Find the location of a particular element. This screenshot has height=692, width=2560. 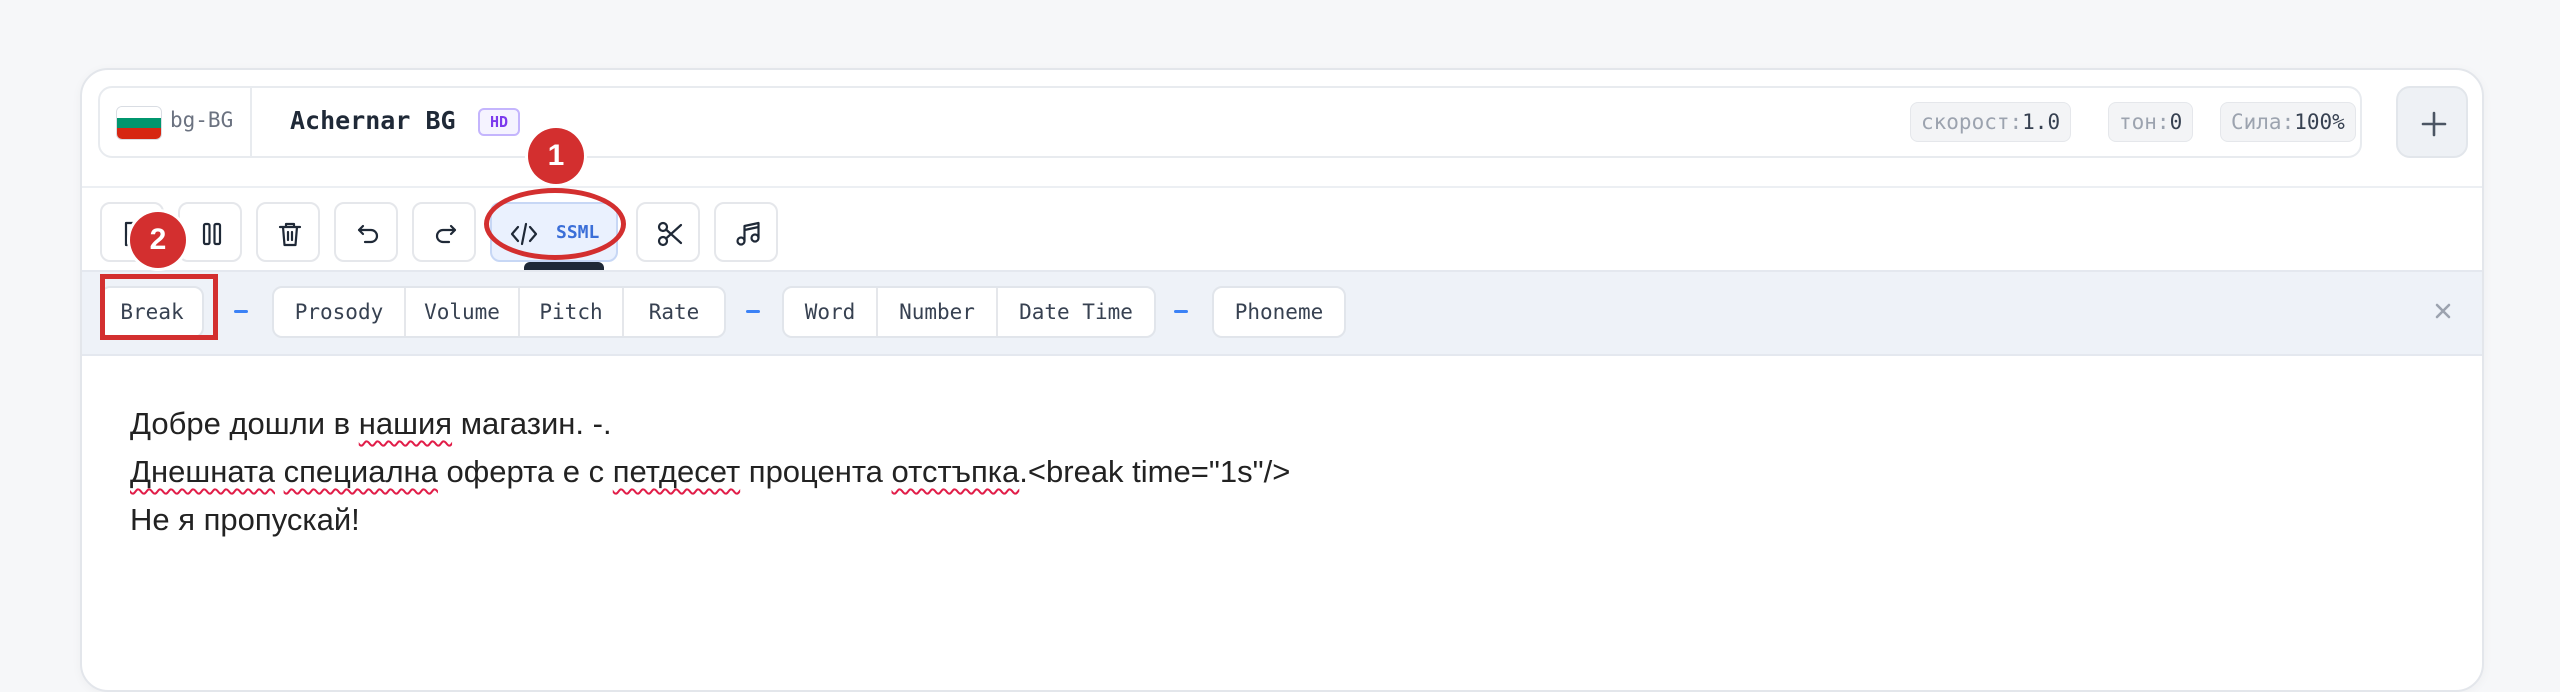

music-button is located at coordinates (746, 232).